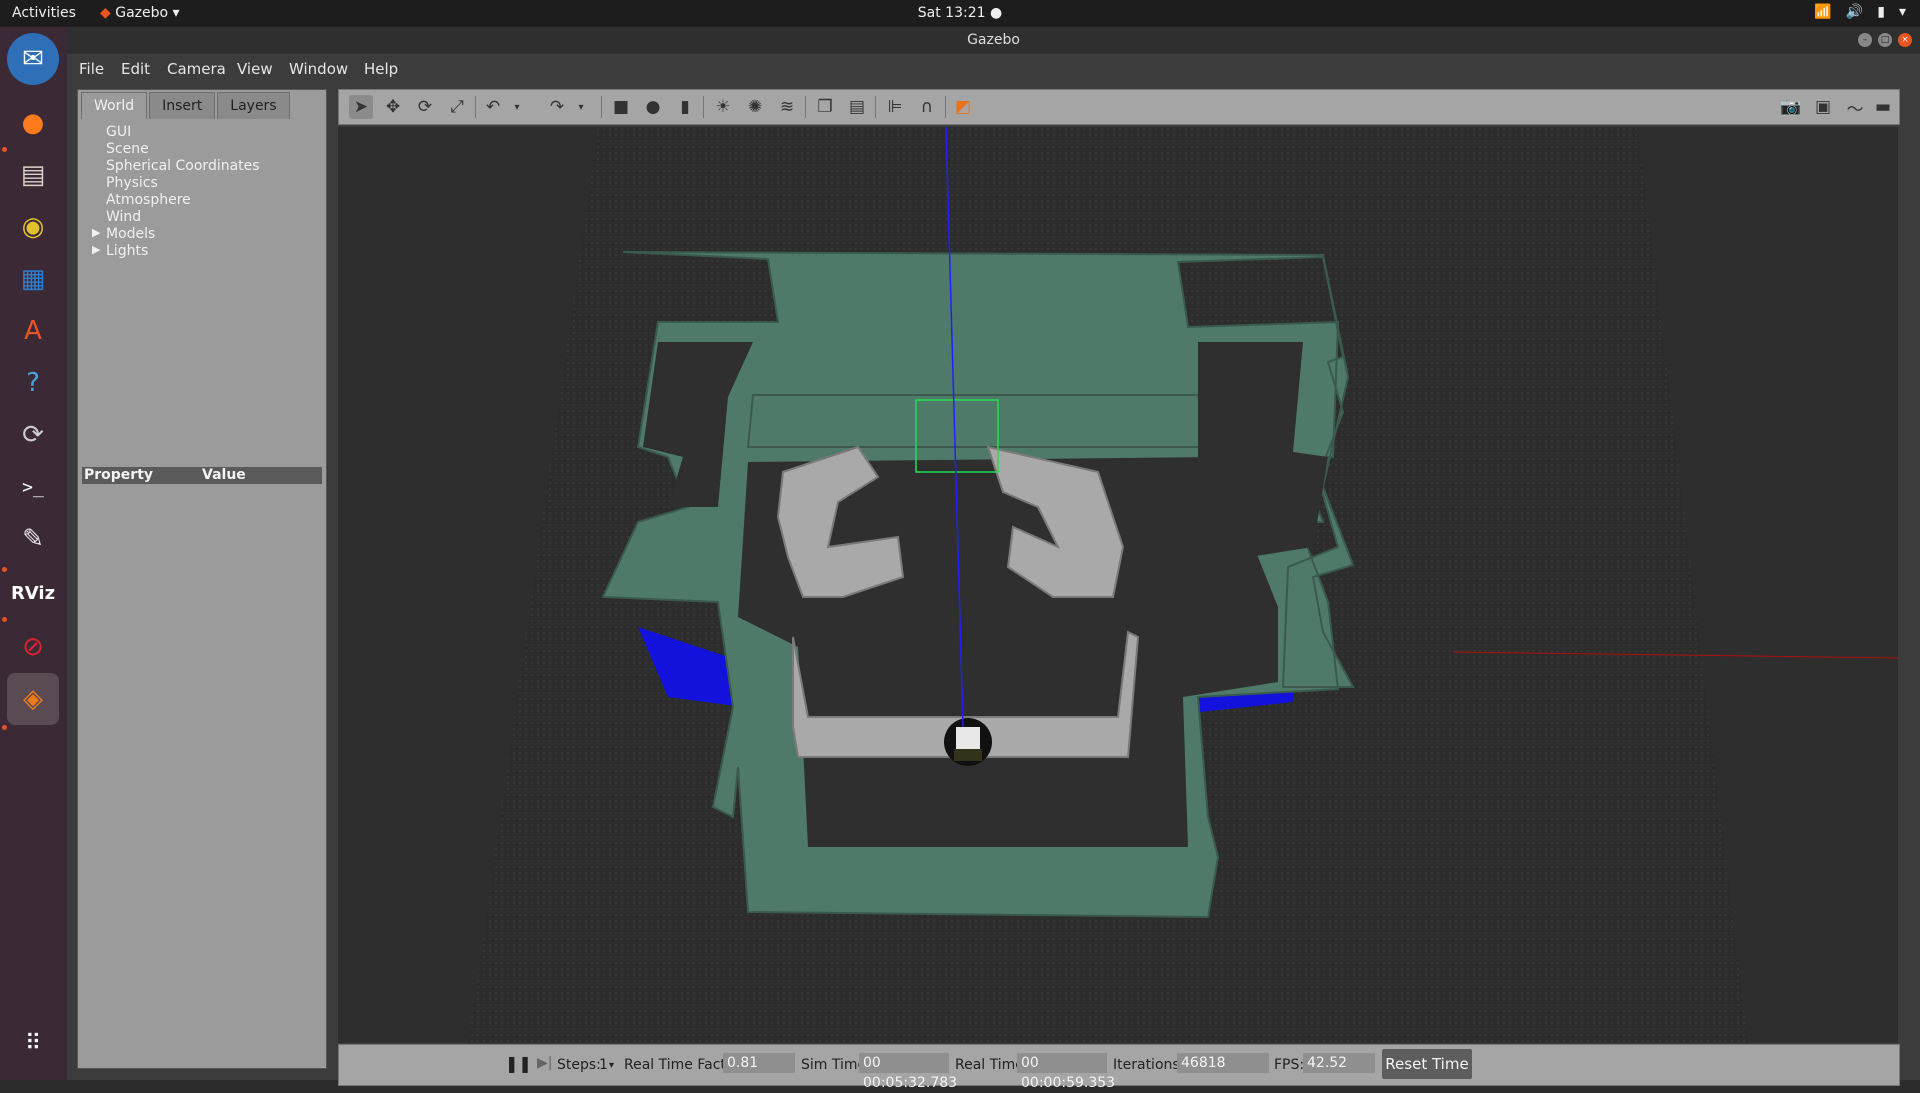 This screenshot has width=1920, height=1093. I want to click on volume-icon: 🔊, so click(1854, 12).